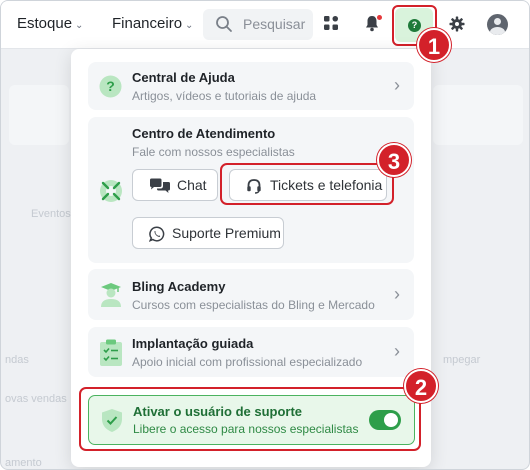  I want to click on help-center-subtitle: Artigos, vídeos e tutoriais de ajuda, so click(224, 96).